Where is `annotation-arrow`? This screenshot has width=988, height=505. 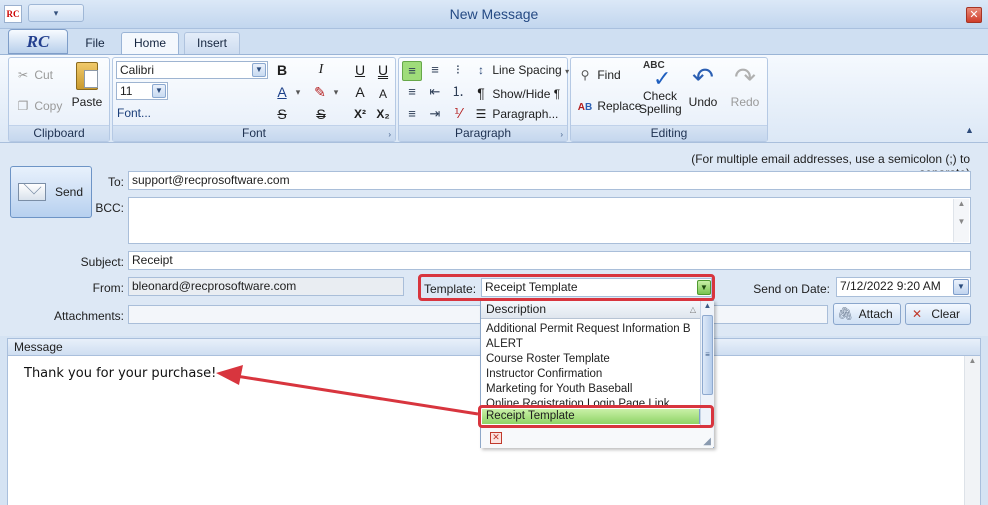 annotation-arrow is located at coordinates (347, 390).